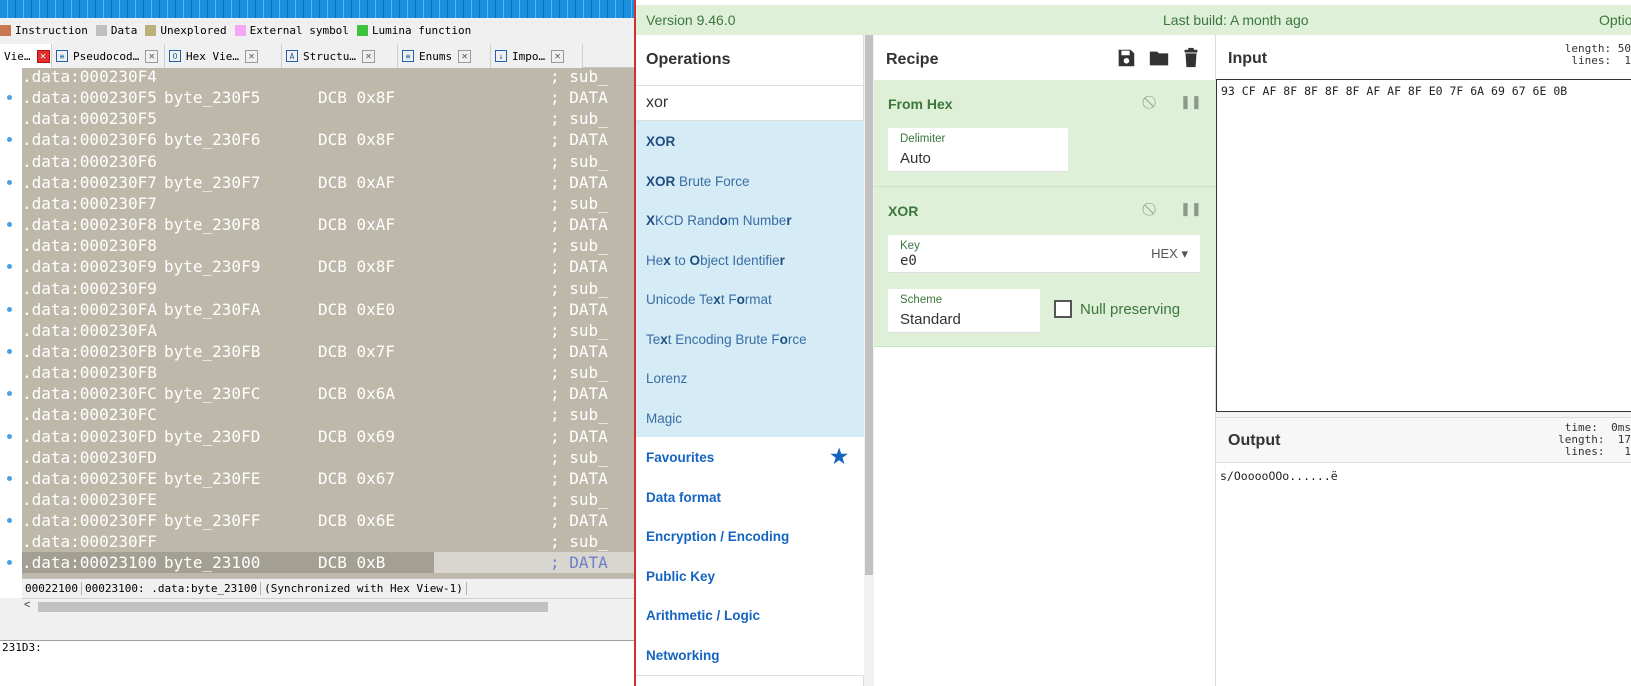  Describe the element at coordinates (328, 414) in the screenshot. I see `listing-line: .data:000230FC ; sub_` at that location.